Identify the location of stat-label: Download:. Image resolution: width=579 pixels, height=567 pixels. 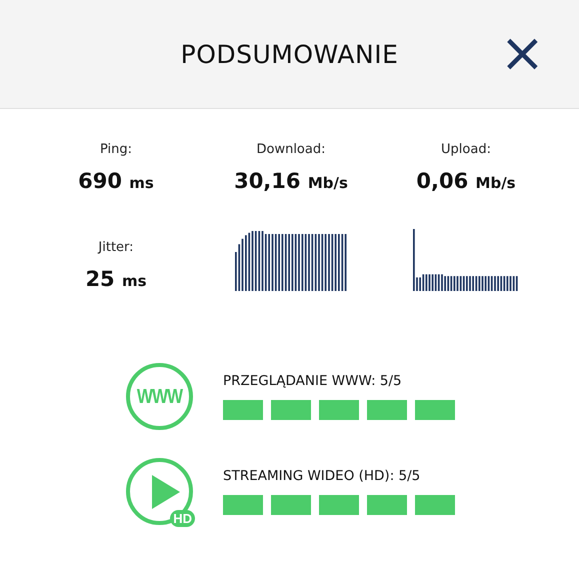
(291, 149).